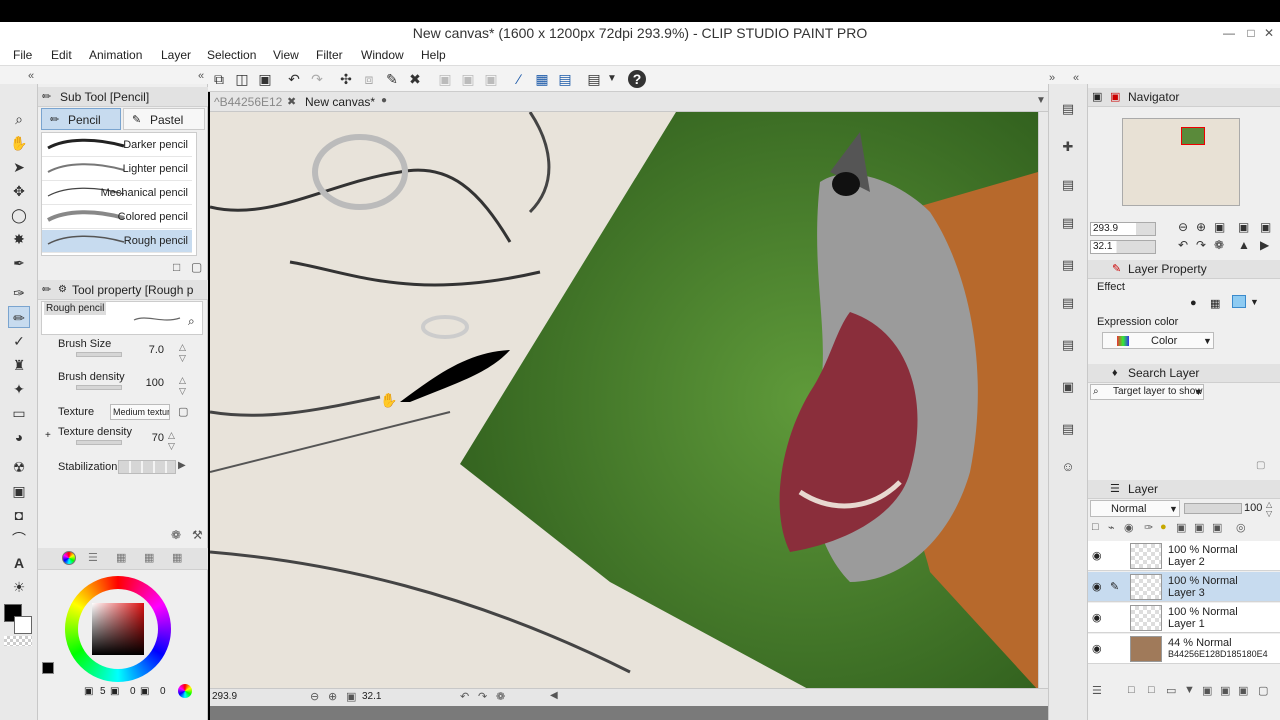 This screenshot has width=1280, height=720. I want to click on actual-size-icon: ▣, so click(1243, 227).